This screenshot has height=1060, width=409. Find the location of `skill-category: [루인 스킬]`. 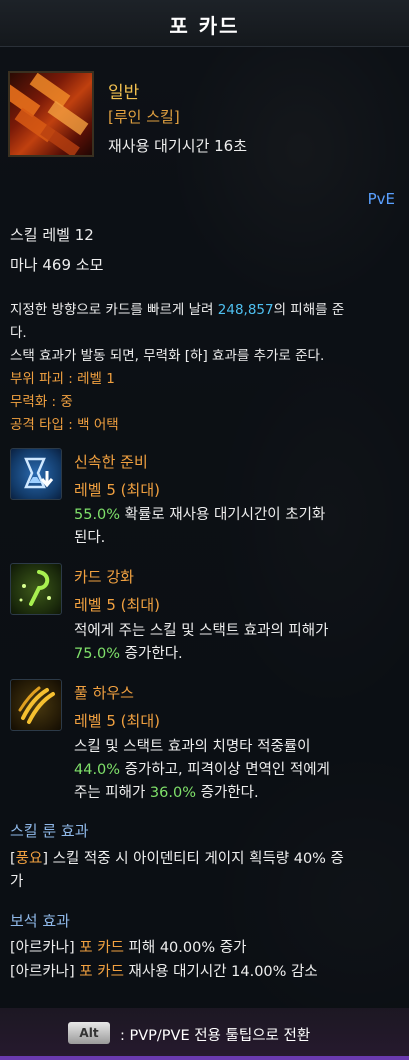

skill-category: [루인 스킬] is located at coordinates (144, 117).